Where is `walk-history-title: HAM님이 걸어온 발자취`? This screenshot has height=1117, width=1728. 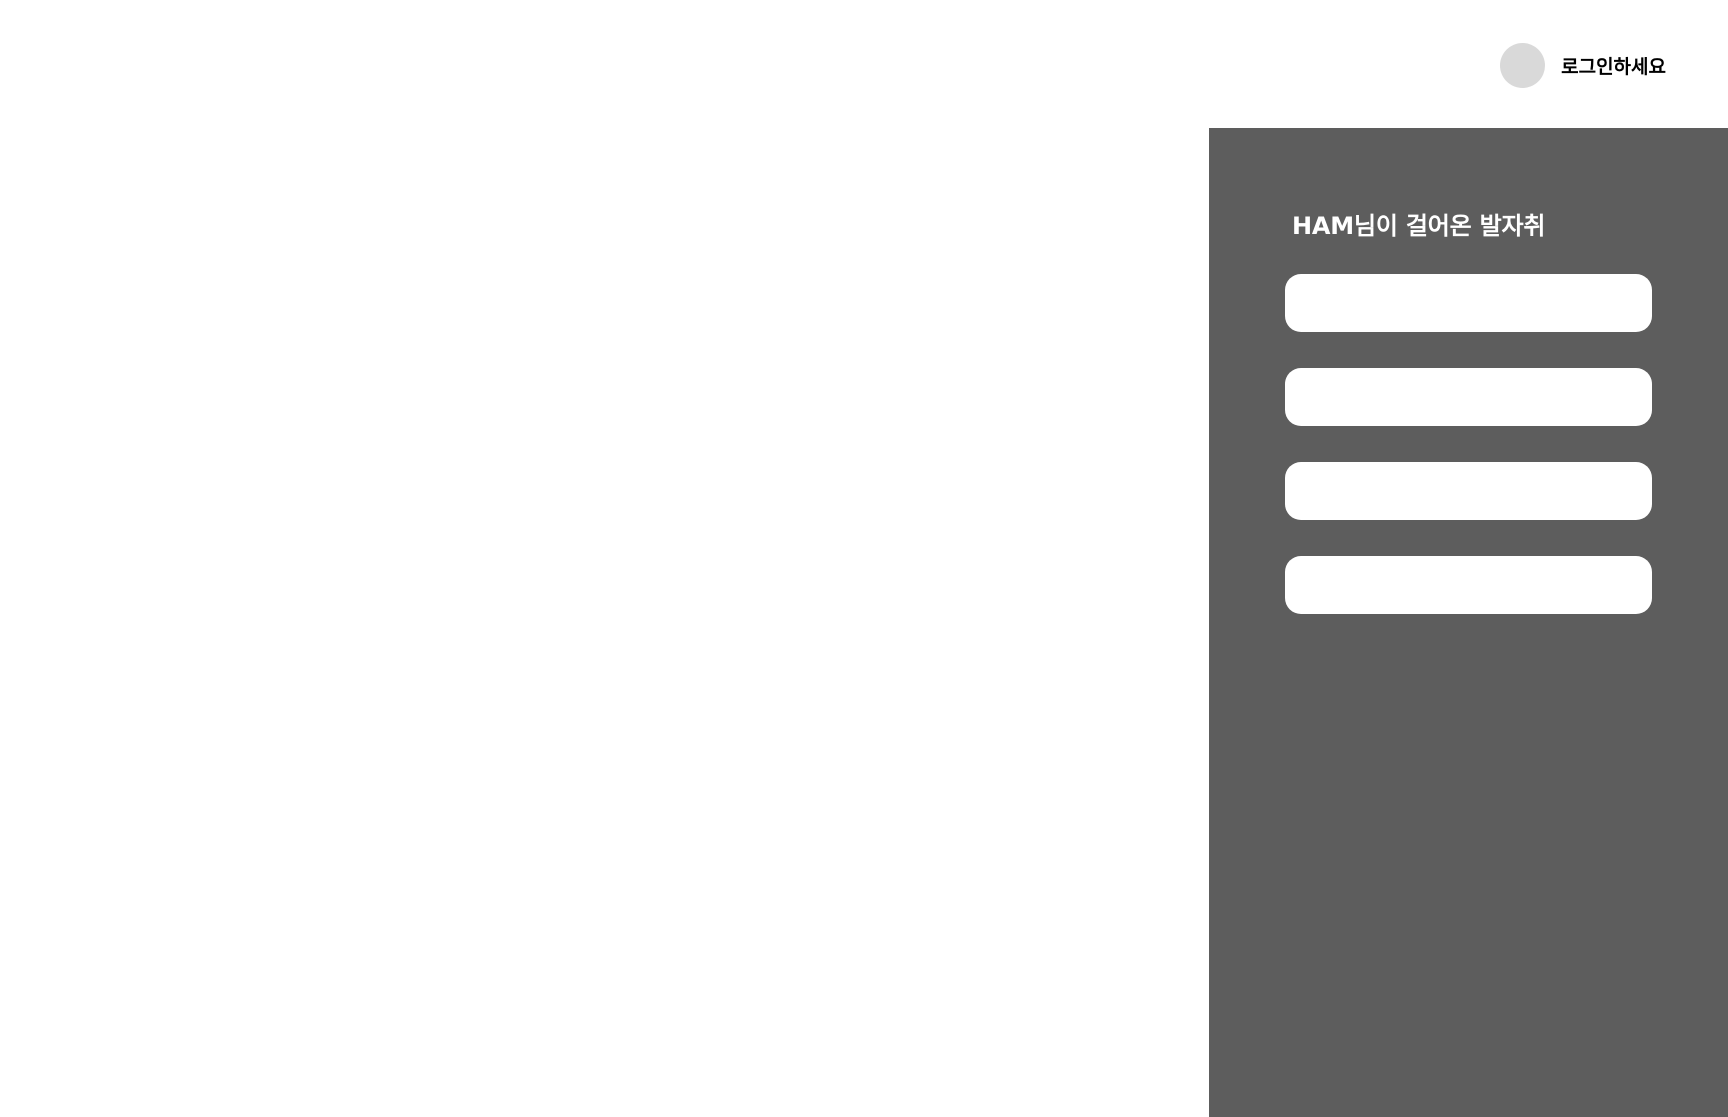
walk-history-title: HAM님이 걸어온 발자취 is located at coordinates (1419, 226).